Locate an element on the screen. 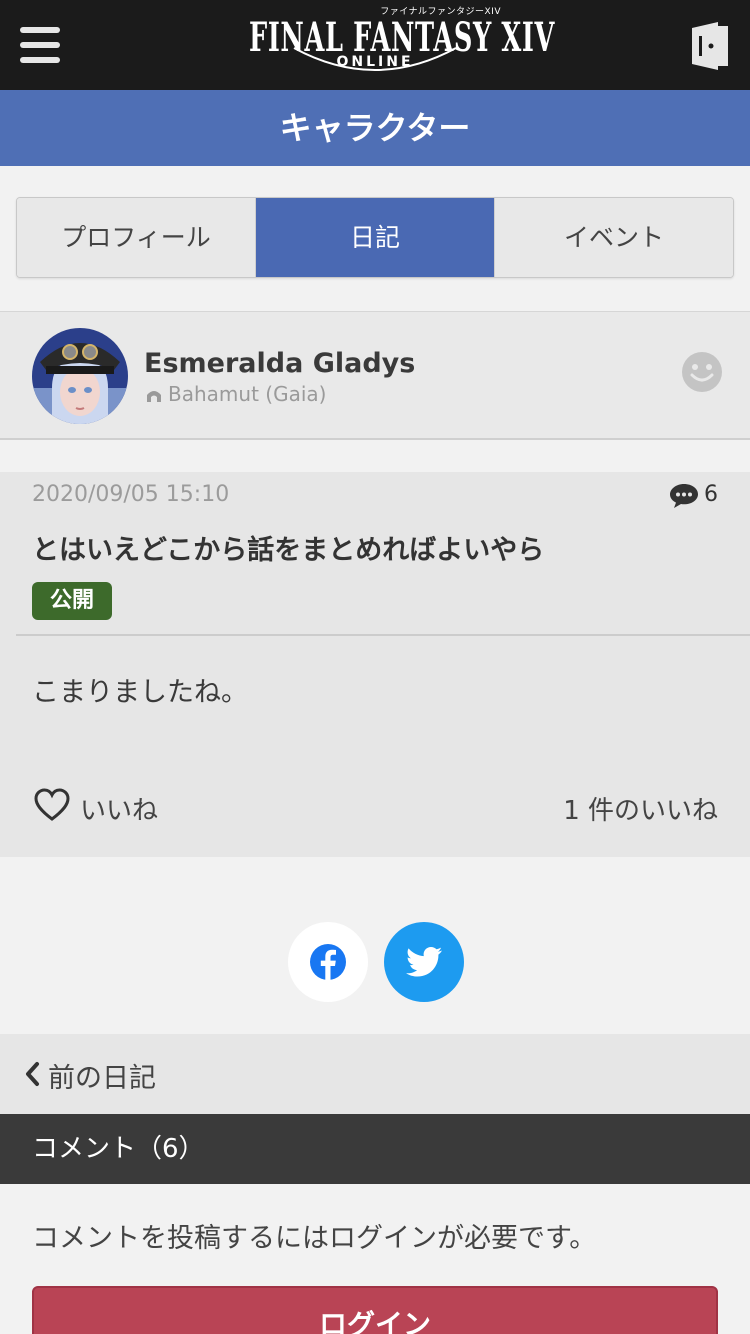  comments-heading: コメント（6） is located at coordinates (375, 1149).